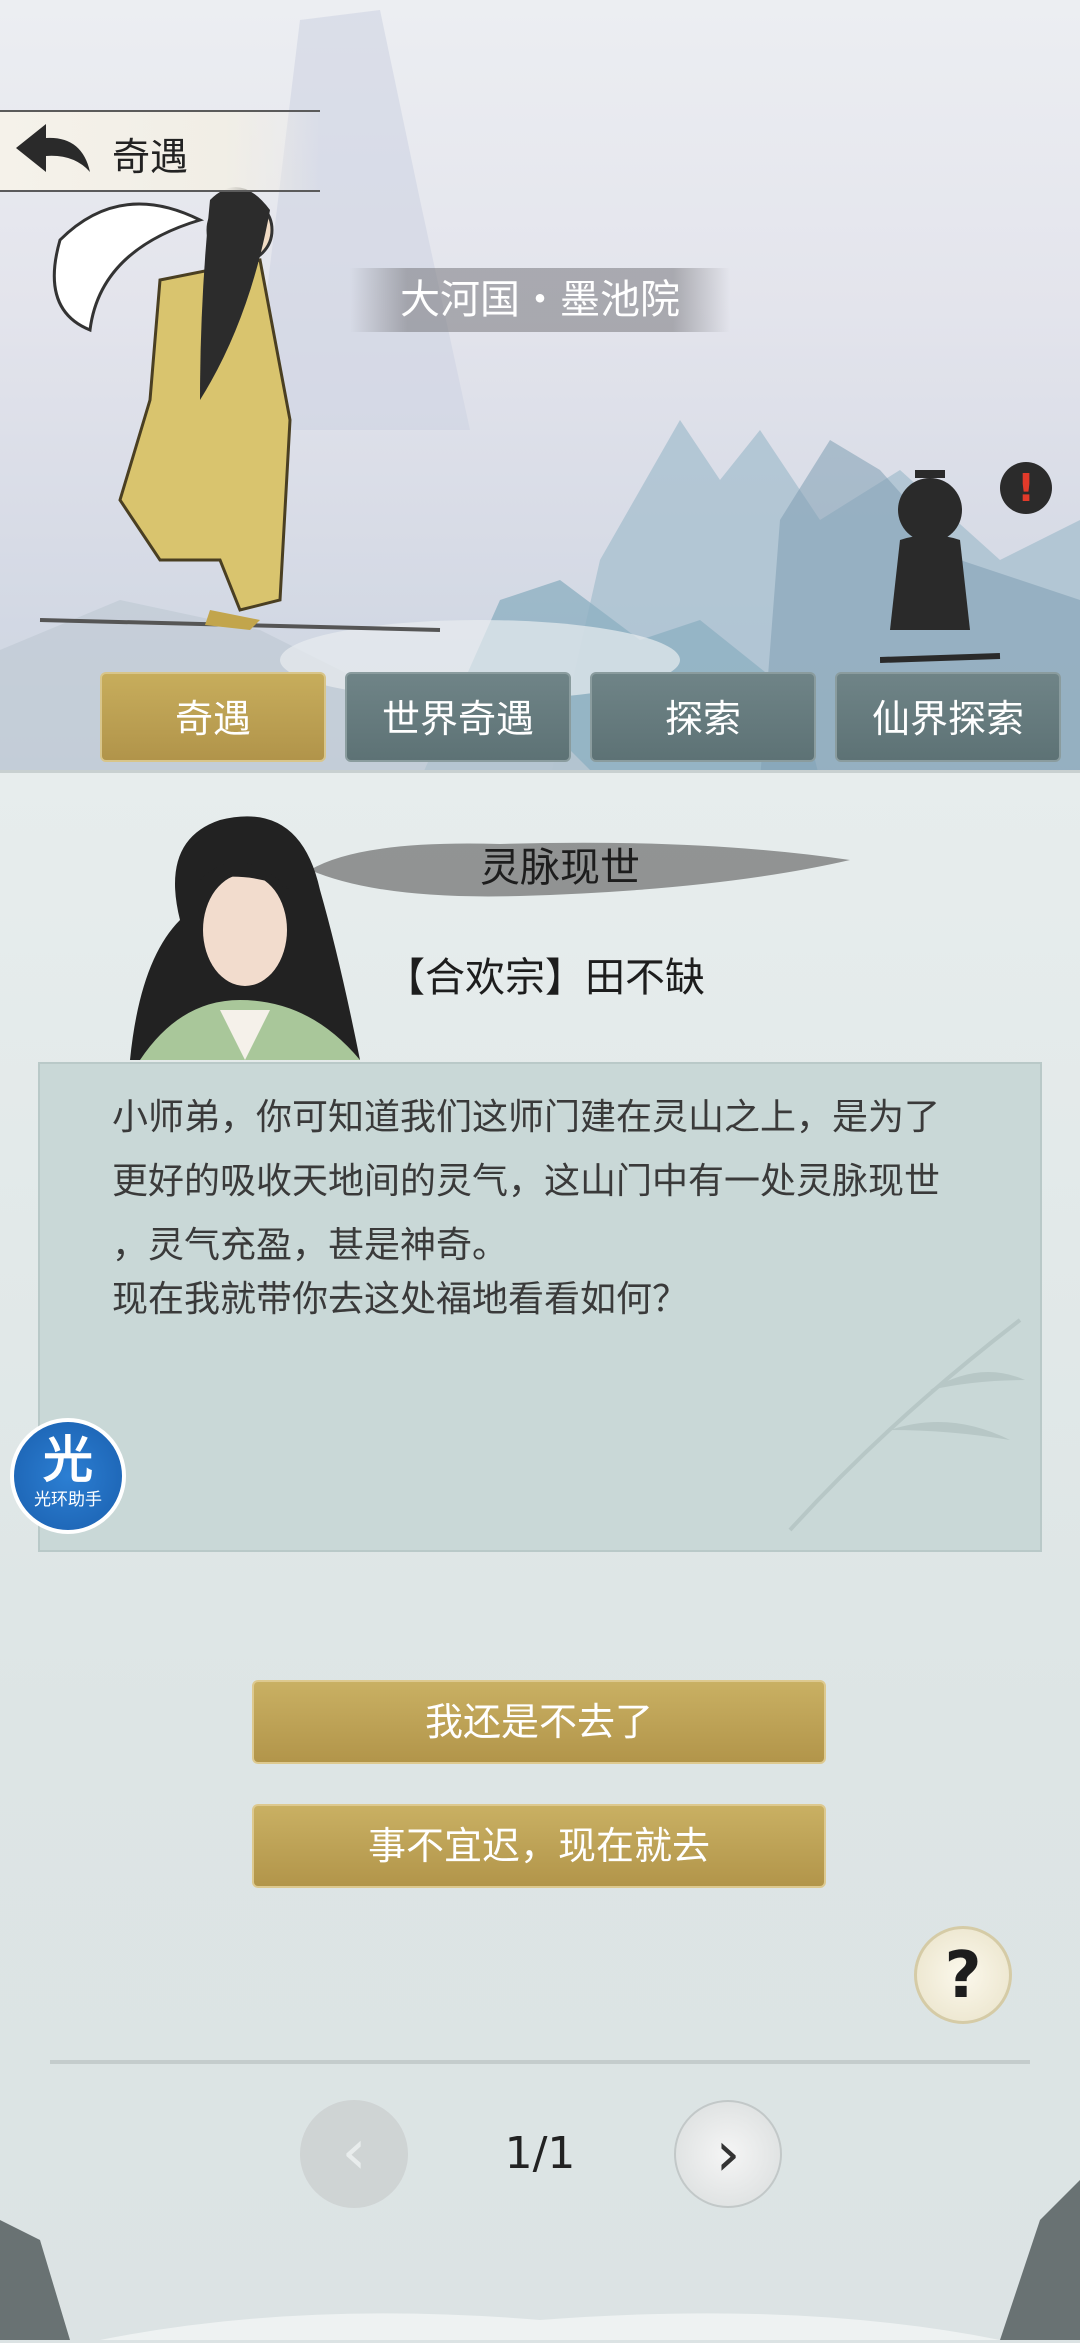 The width and height of the screenshot is (1080, 2343). Describe the element at coordinates (540, 2153) in the screenshot. I see `page-indicator: 1/1` at that location.